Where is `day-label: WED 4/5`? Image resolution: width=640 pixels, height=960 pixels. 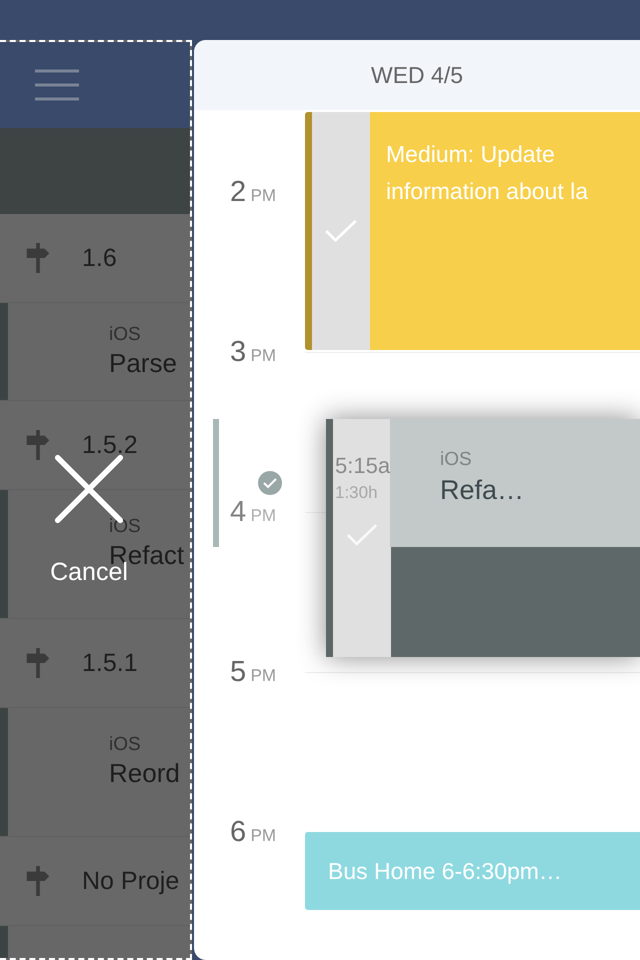 day-label: WED 4/5 is located at coordinates (417, 75).